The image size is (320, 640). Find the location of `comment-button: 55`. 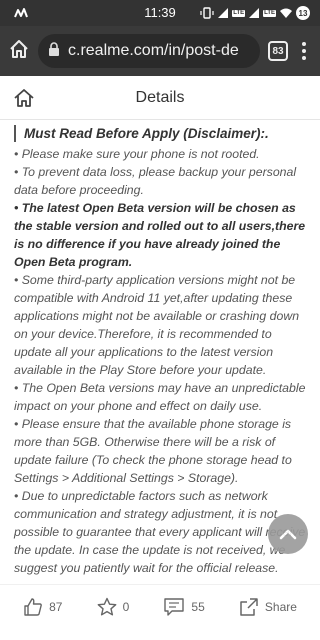

comment-button: 55 is located at coordinates (184, 607).